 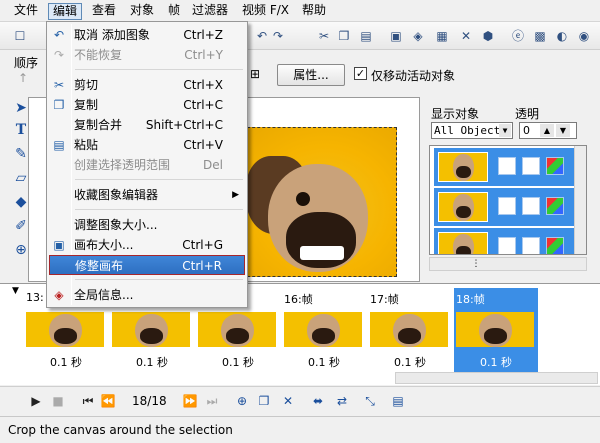 I want to click on menu-frame: 帧, so click(x=174, y=11).